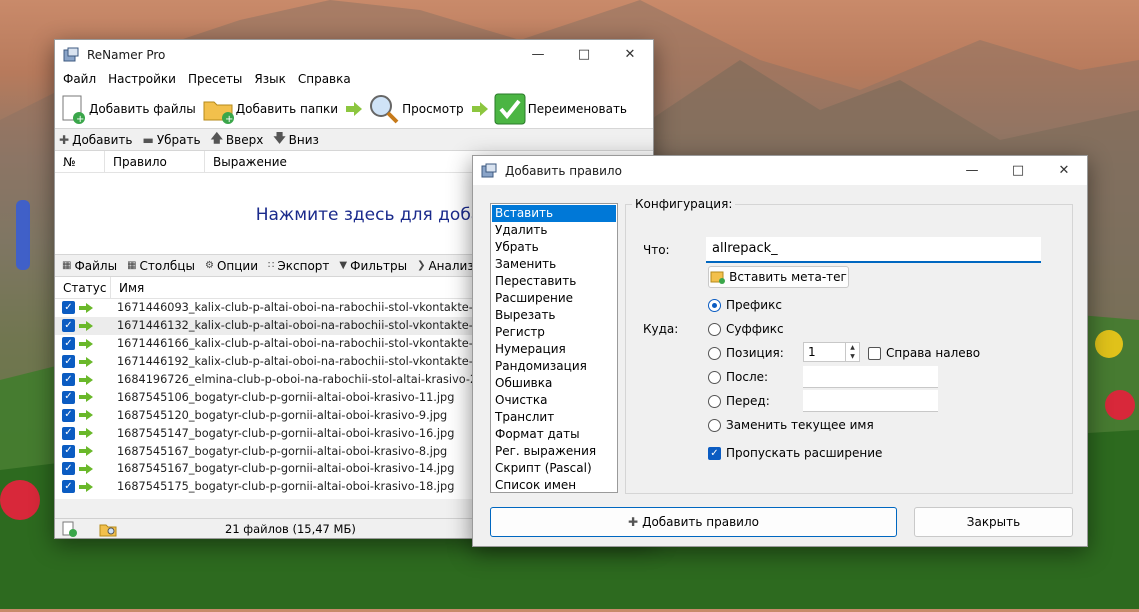 The image size is (1139, 612). Describe the element at coordinates (739, 401) in the screenshot. I see `radio-before: Перед:` at that location.